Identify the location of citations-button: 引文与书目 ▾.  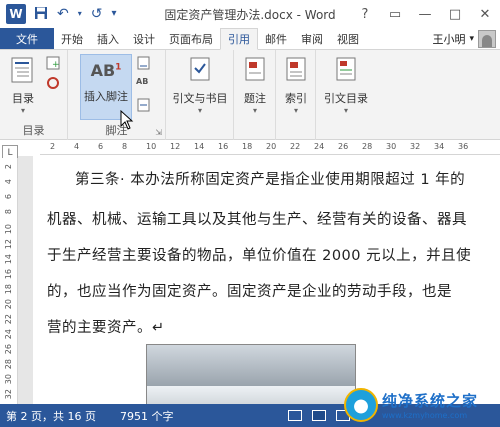
(200, 85).